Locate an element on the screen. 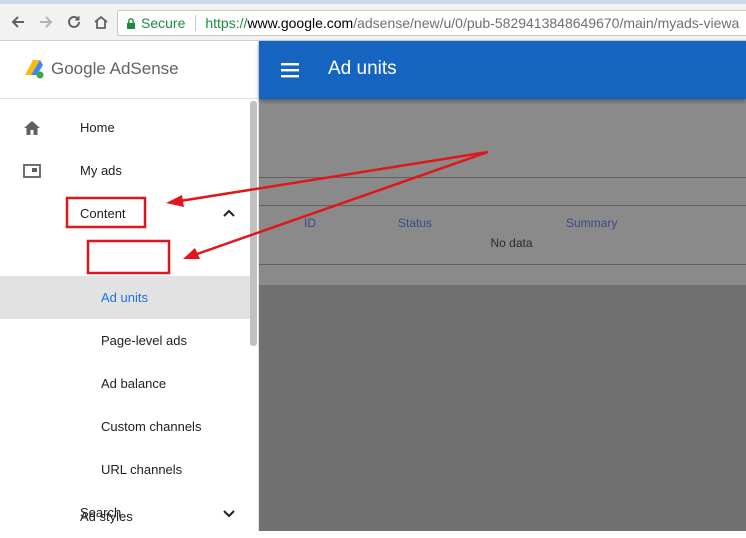 This screenshot has height=538, width=746. sidebar-item-label: Custom channels is located at coordinates (151, 426).